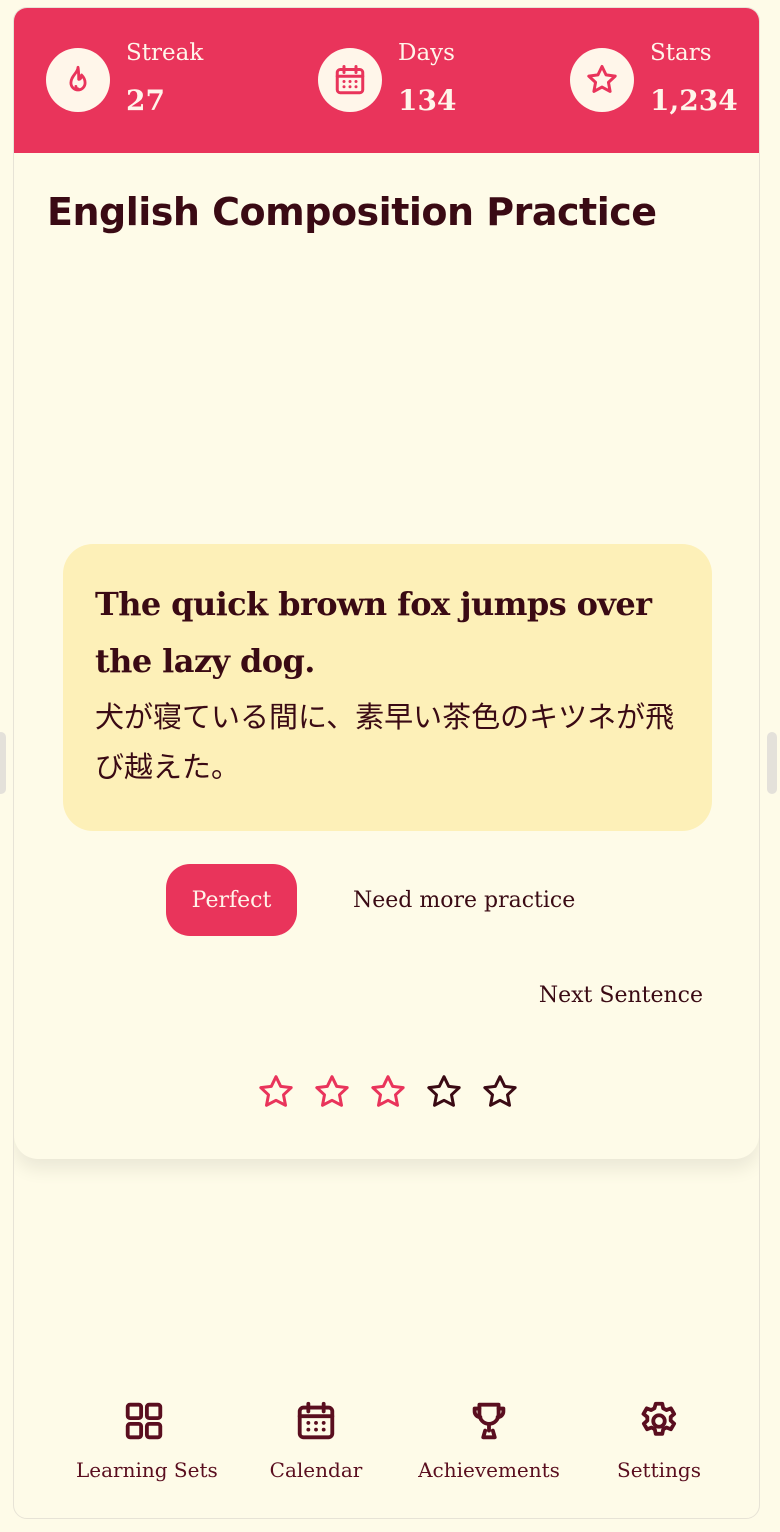  I want to click on star-rating, so click(388, 1093).